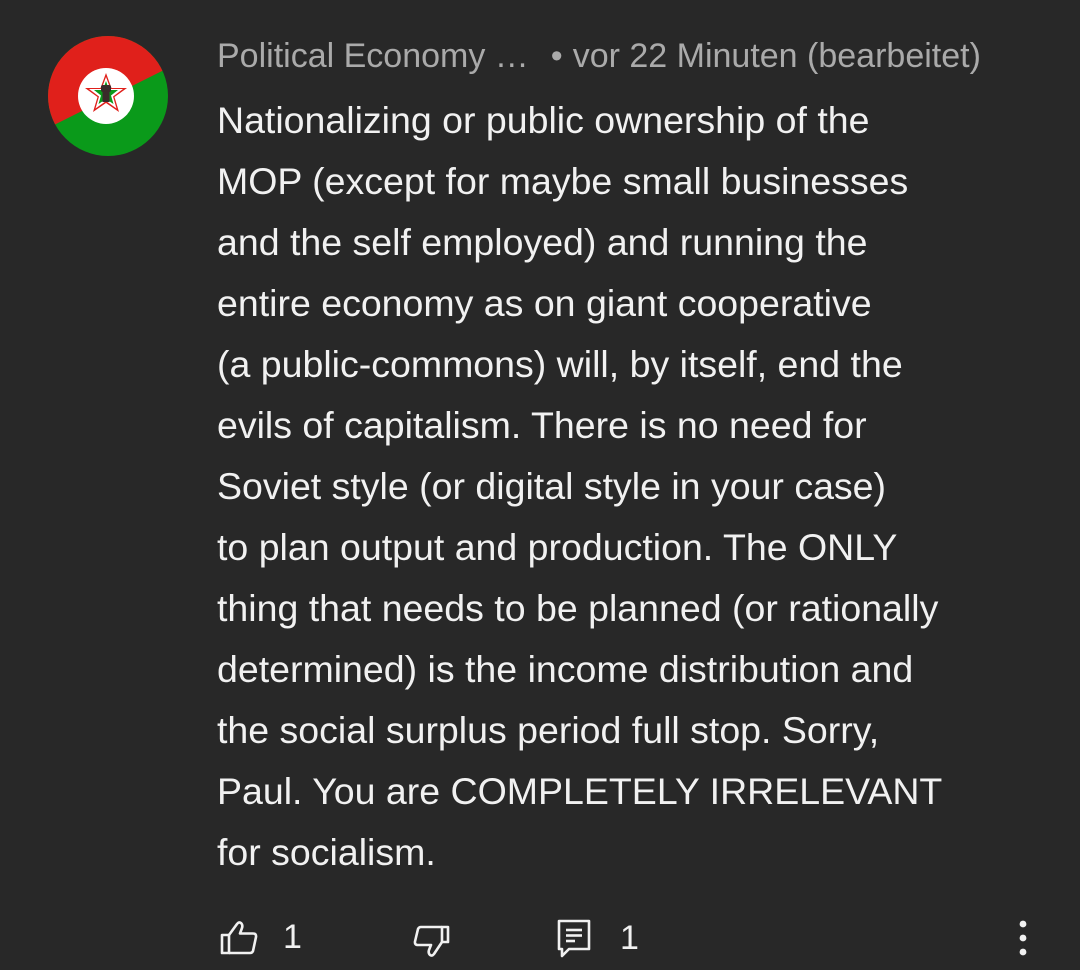 The height and width of the screenshot is (970, 1080). I want to click on like-button: 1, so click(260, 937).